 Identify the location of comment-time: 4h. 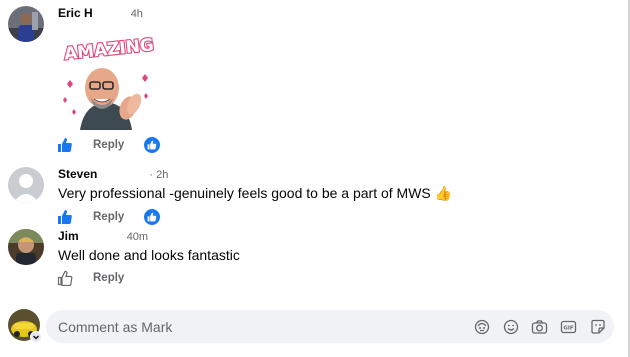
(137, 14).